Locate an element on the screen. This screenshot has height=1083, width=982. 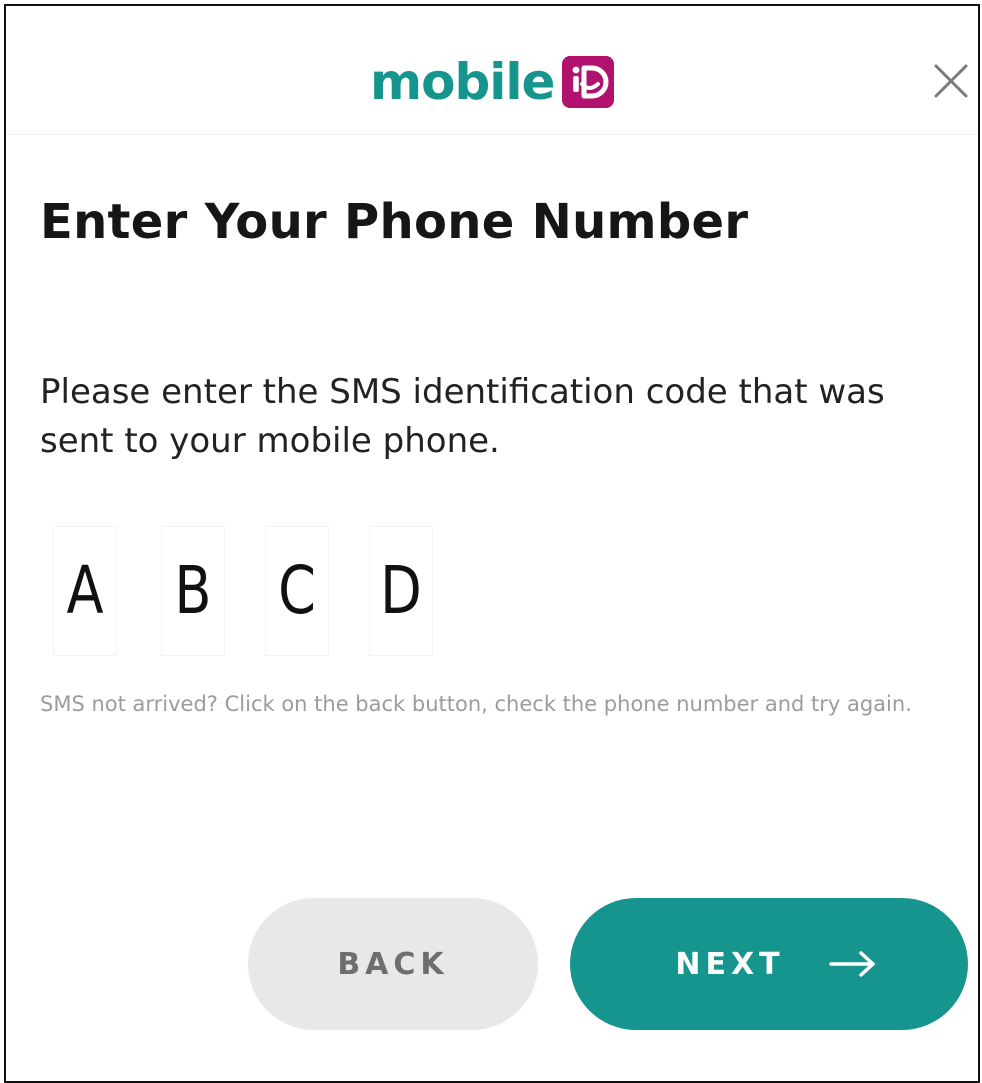
back-button-label: BACK is located at coordinates (393, 964).